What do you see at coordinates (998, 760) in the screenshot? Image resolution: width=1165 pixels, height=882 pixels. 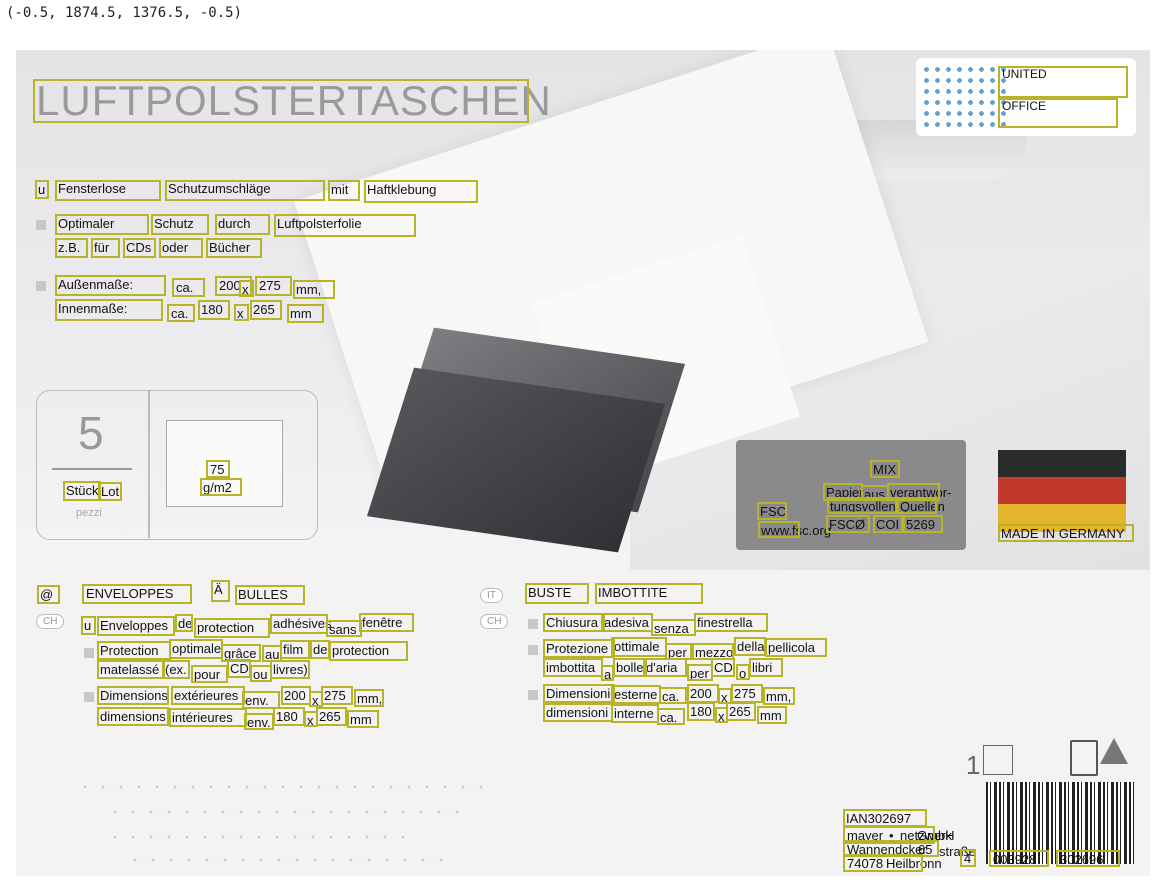 I see `count-square-icon` at bounding box center [998, 760].